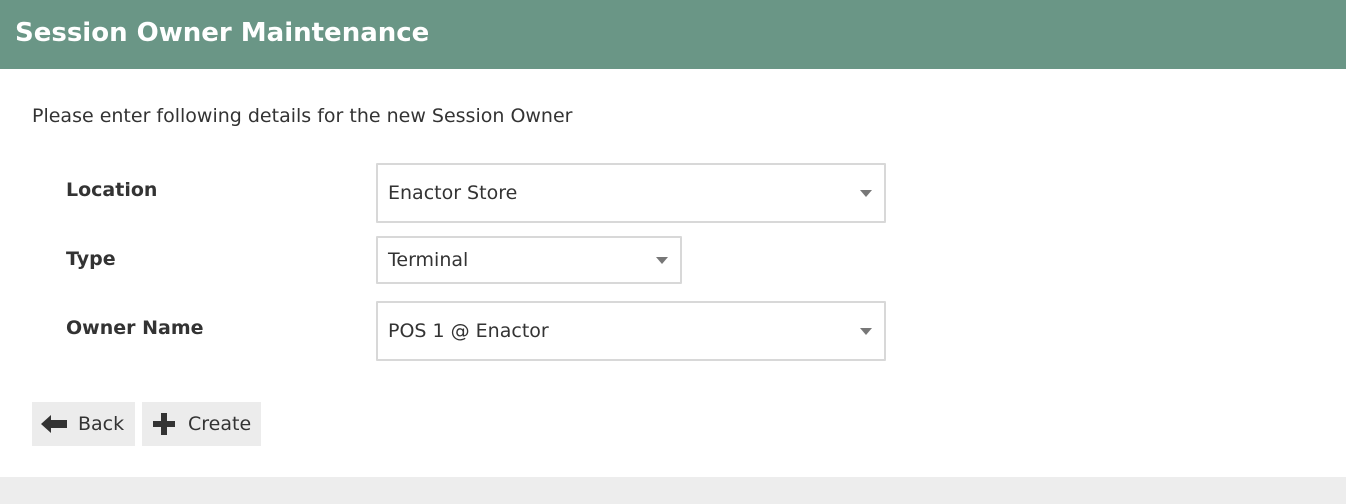 The width and height of the screenshot is (1346, 504). What do you see at coordinates (631, 193) in the screenshot?
I see `location-select: Enactor Store` at bounding box center [631, 193].